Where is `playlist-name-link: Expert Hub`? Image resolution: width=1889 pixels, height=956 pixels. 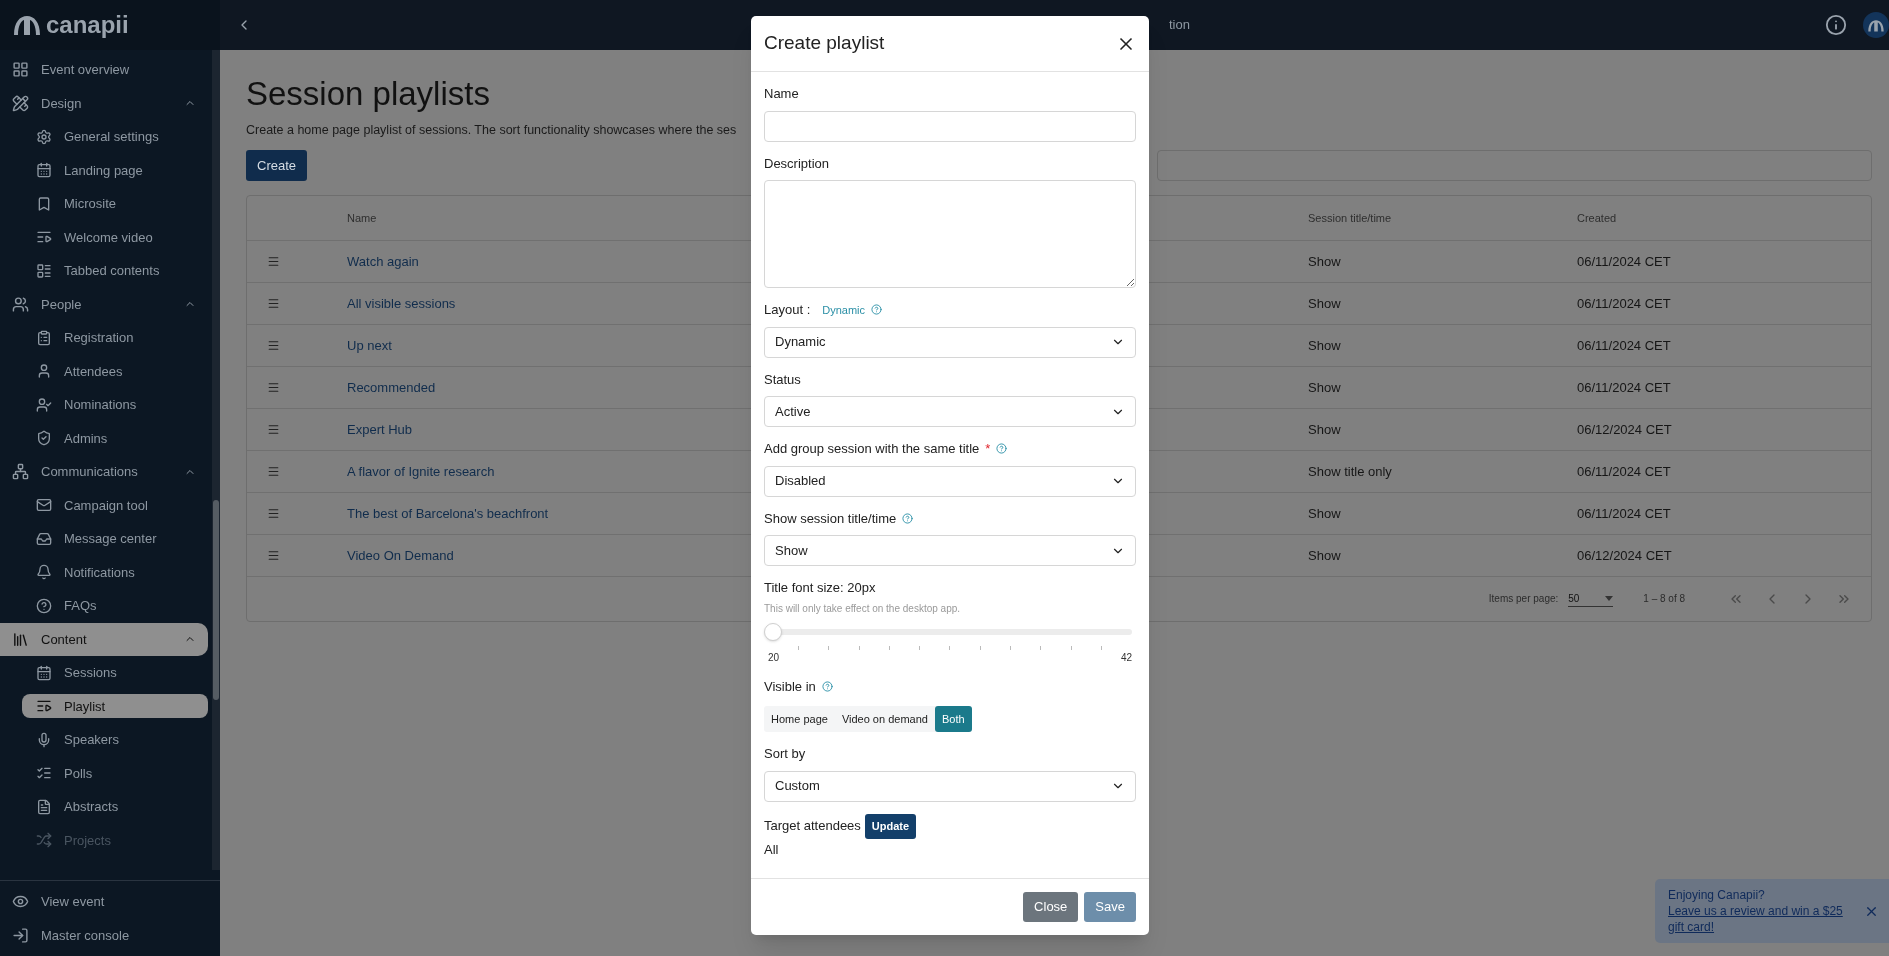
playlist-name-link: Expert Hub is located at coordinates (380, 429).